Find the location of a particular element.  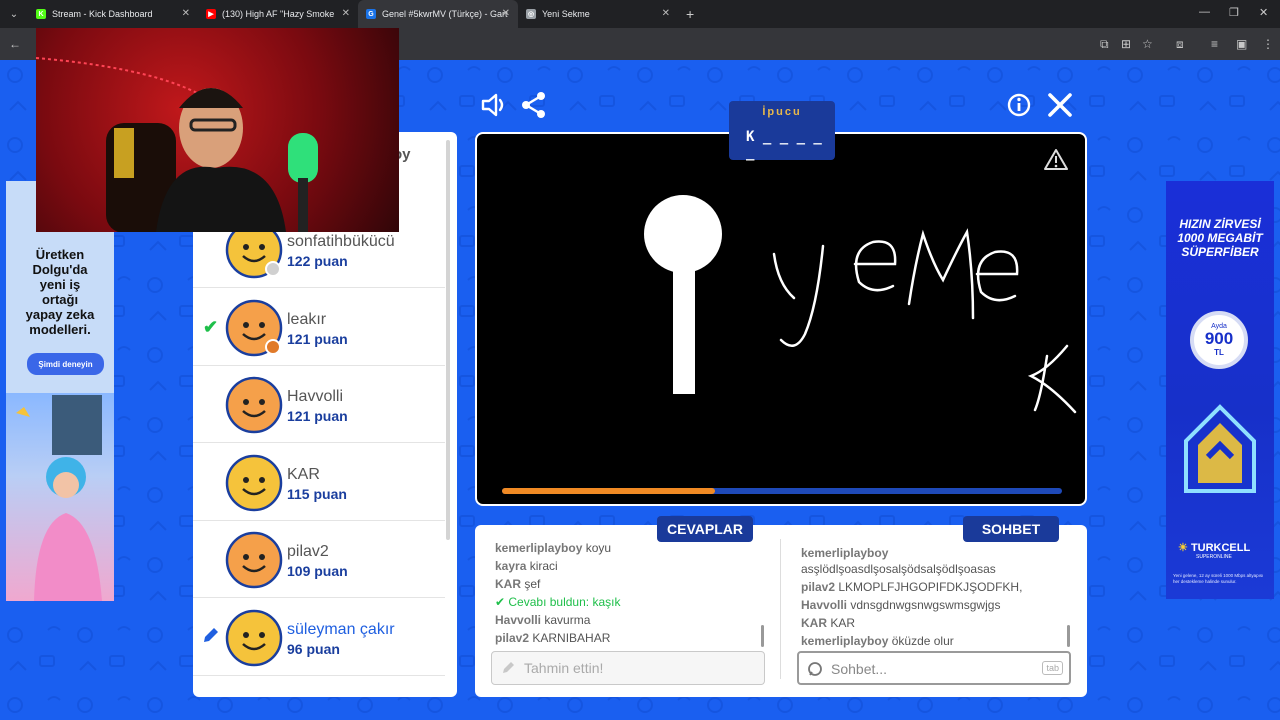

close-icon is located at coordinates (1060, 105).